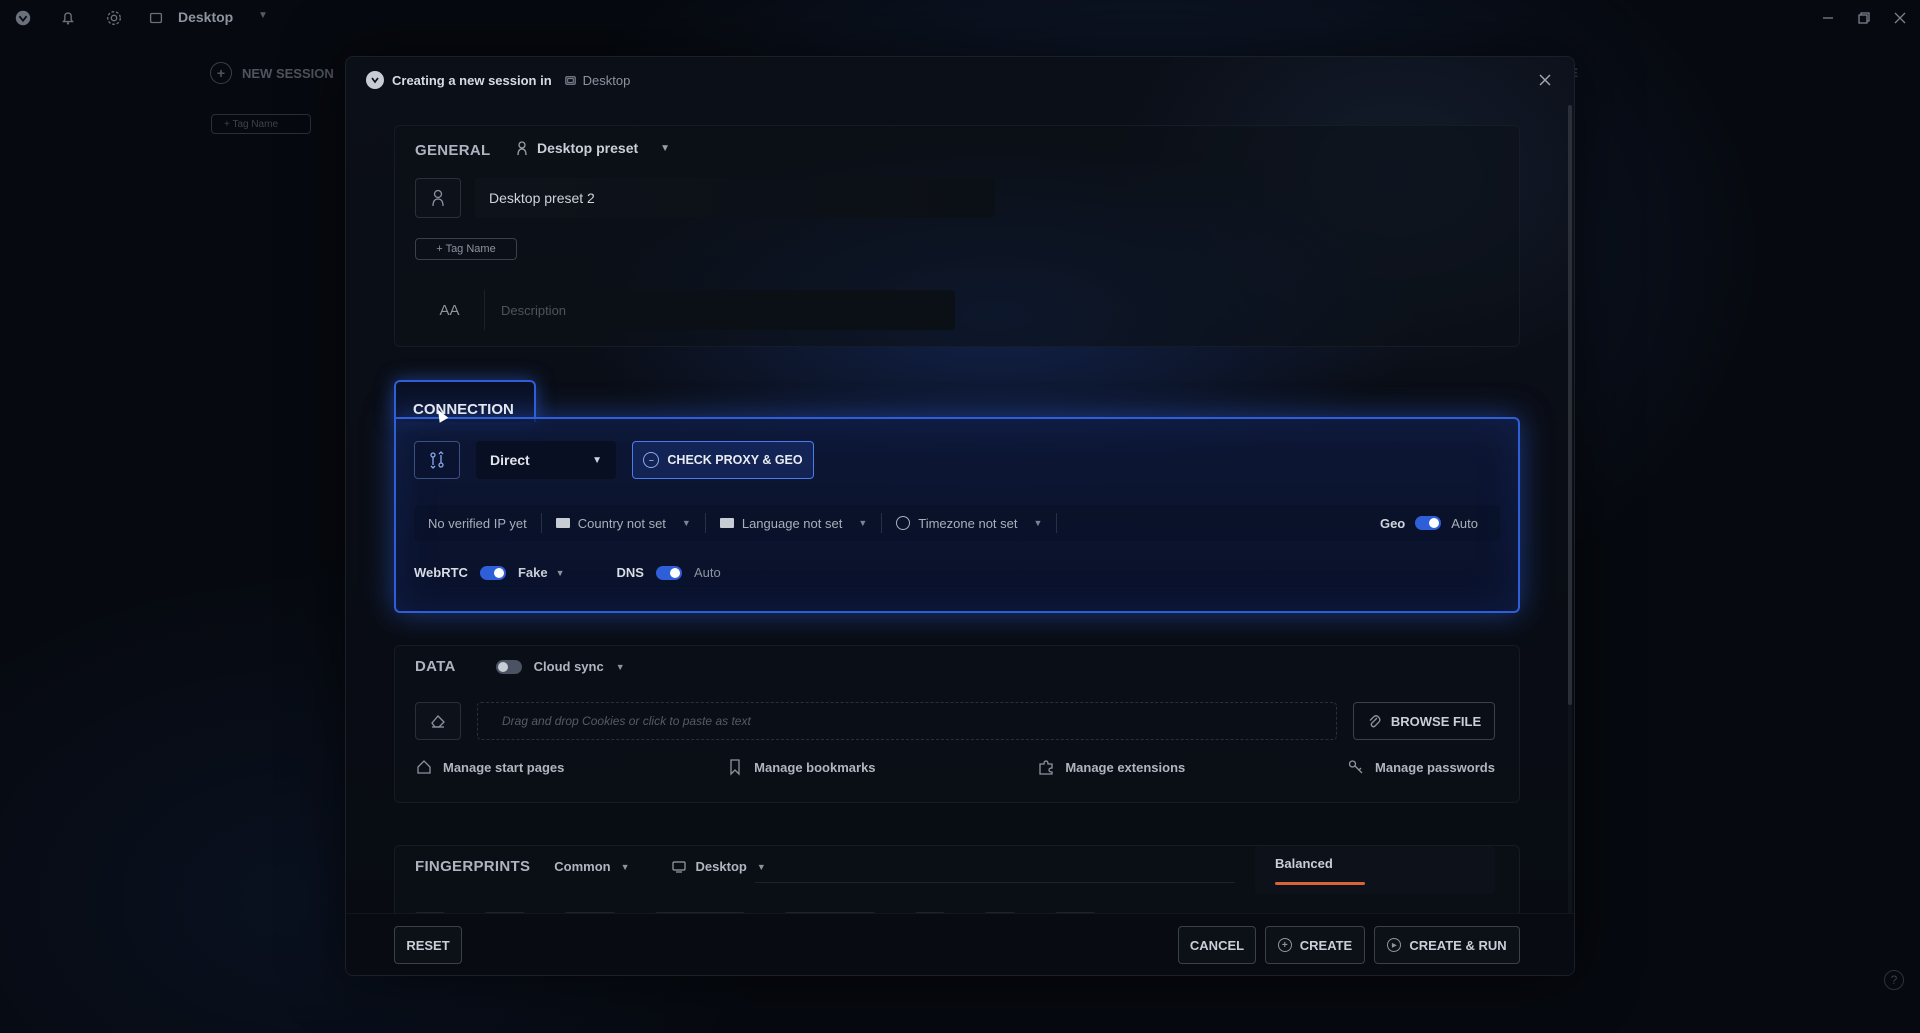 This screenshot has width=1920, height=1033. What do you see at coordinates (1111, 767) in the screenshot?
I see `manage-extensions-link: Manage extensions` at bounding box center [1111, 767].